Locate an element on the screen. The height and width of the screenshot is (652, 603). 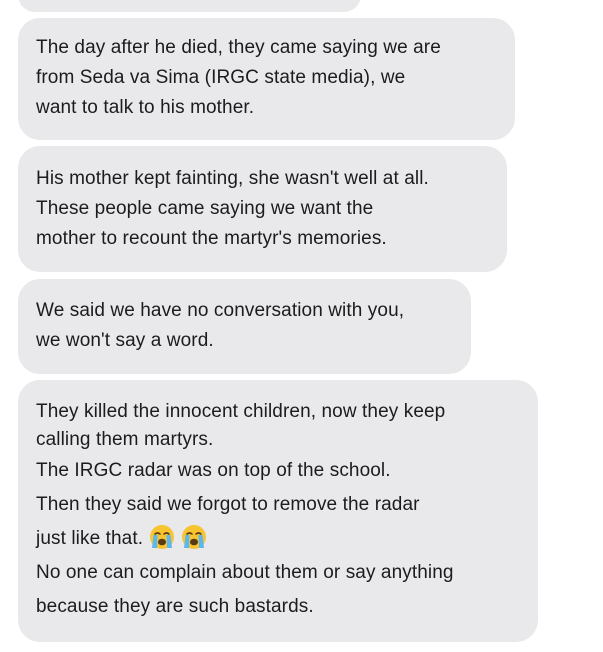
message-line-with-emoji: just like that. is located at coordinates (278, 539).